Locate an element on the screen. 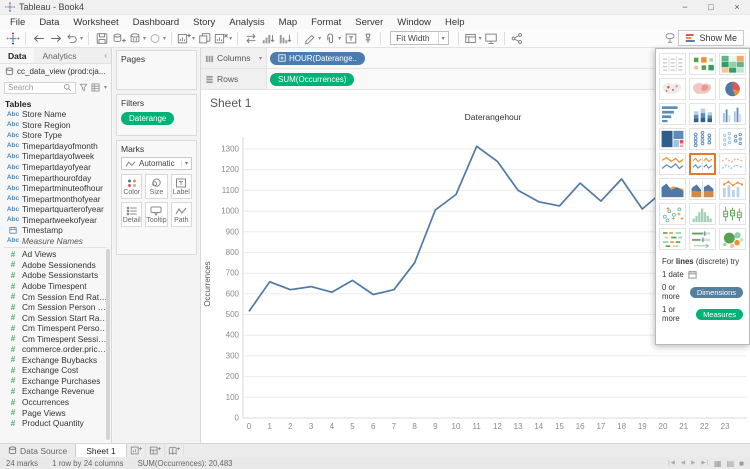 This screenshot has height=469, width=750. columns-caret-icon: ▾ is located at coordinates (260, 58).